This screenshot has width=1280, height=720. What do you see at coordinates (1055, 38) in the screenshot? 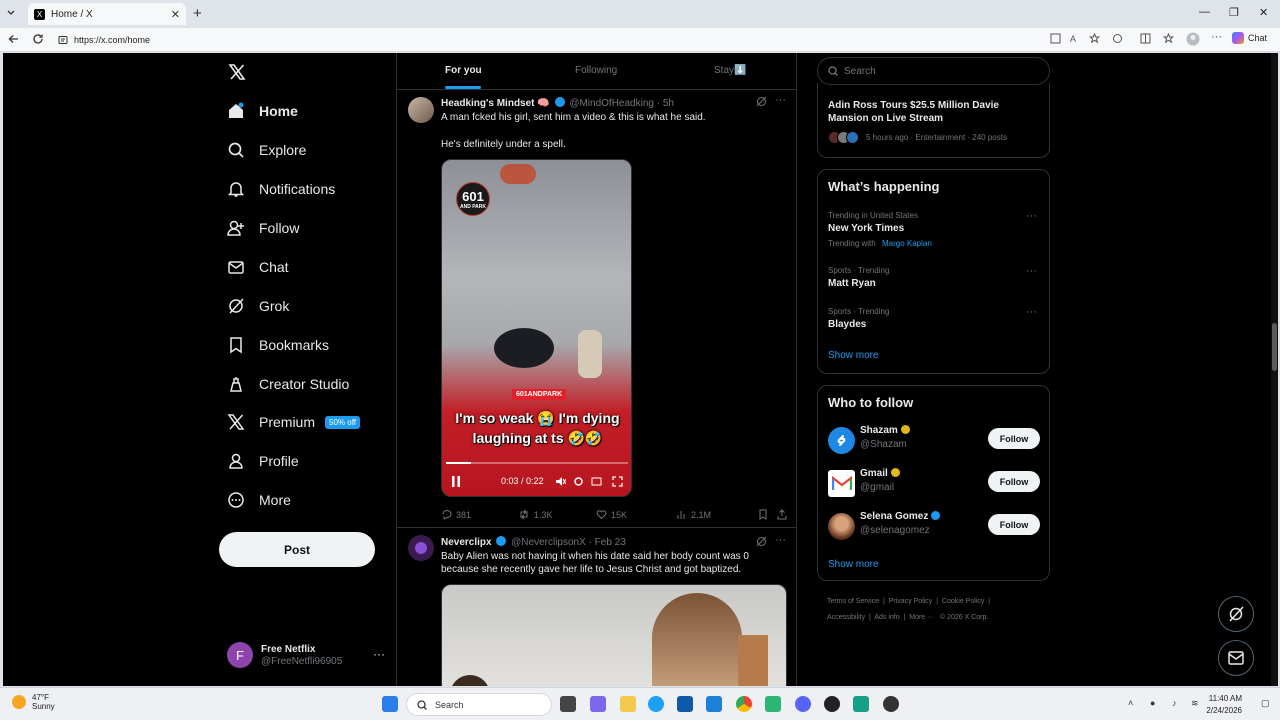
I see `app-available-icon` at bounding box center [1055, 38].